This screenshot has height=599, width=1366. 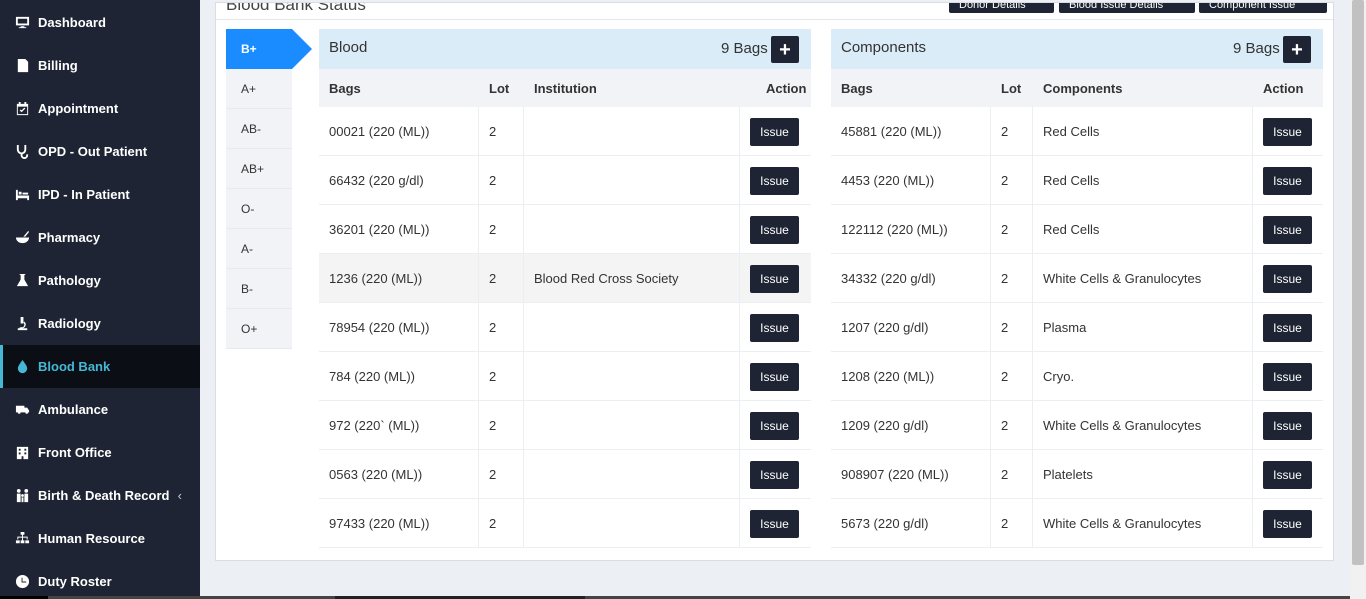 What do you see at coordinates (259, 329) in the screenshot?
I see `tab-o-positive: O+` at bounding box center [259, 329].